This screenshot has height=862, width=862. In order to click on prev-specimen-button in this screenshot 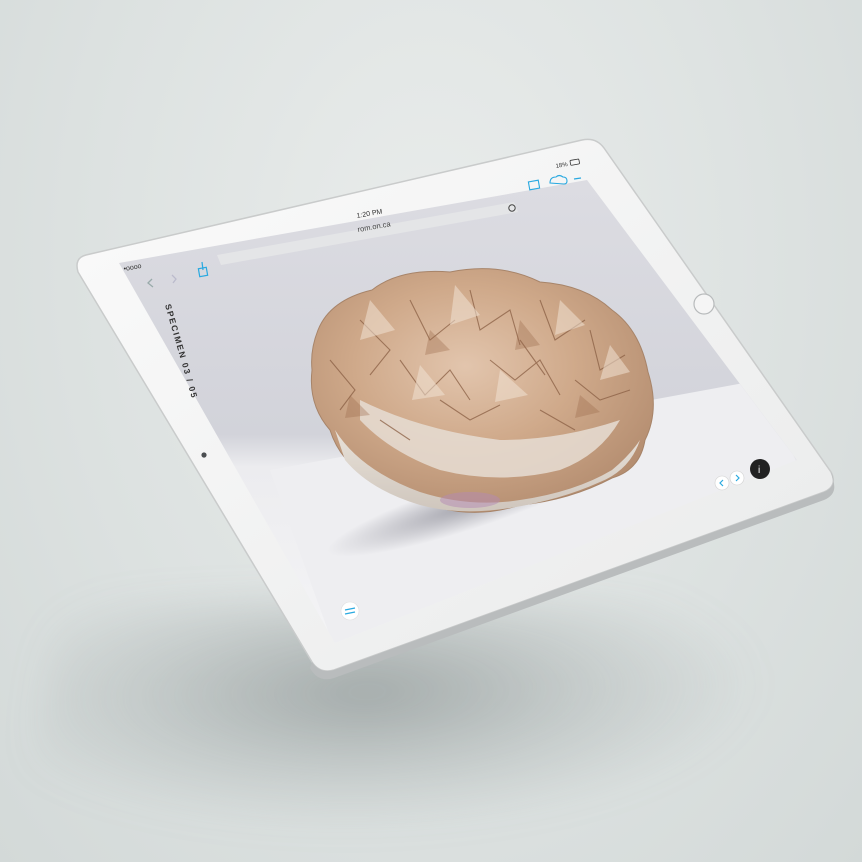, I will do `click(722, 483)`.